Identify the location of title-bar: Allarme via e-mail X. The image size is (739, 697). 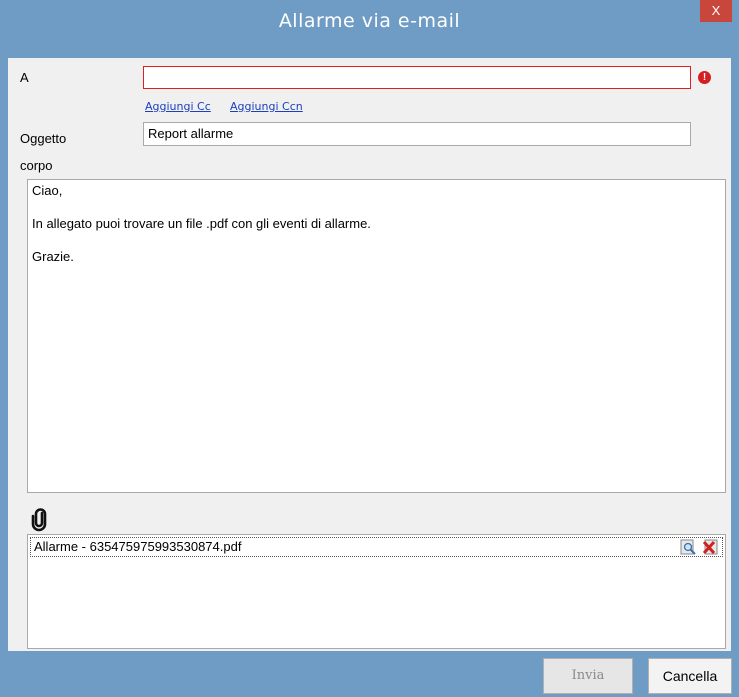
(369, 21).